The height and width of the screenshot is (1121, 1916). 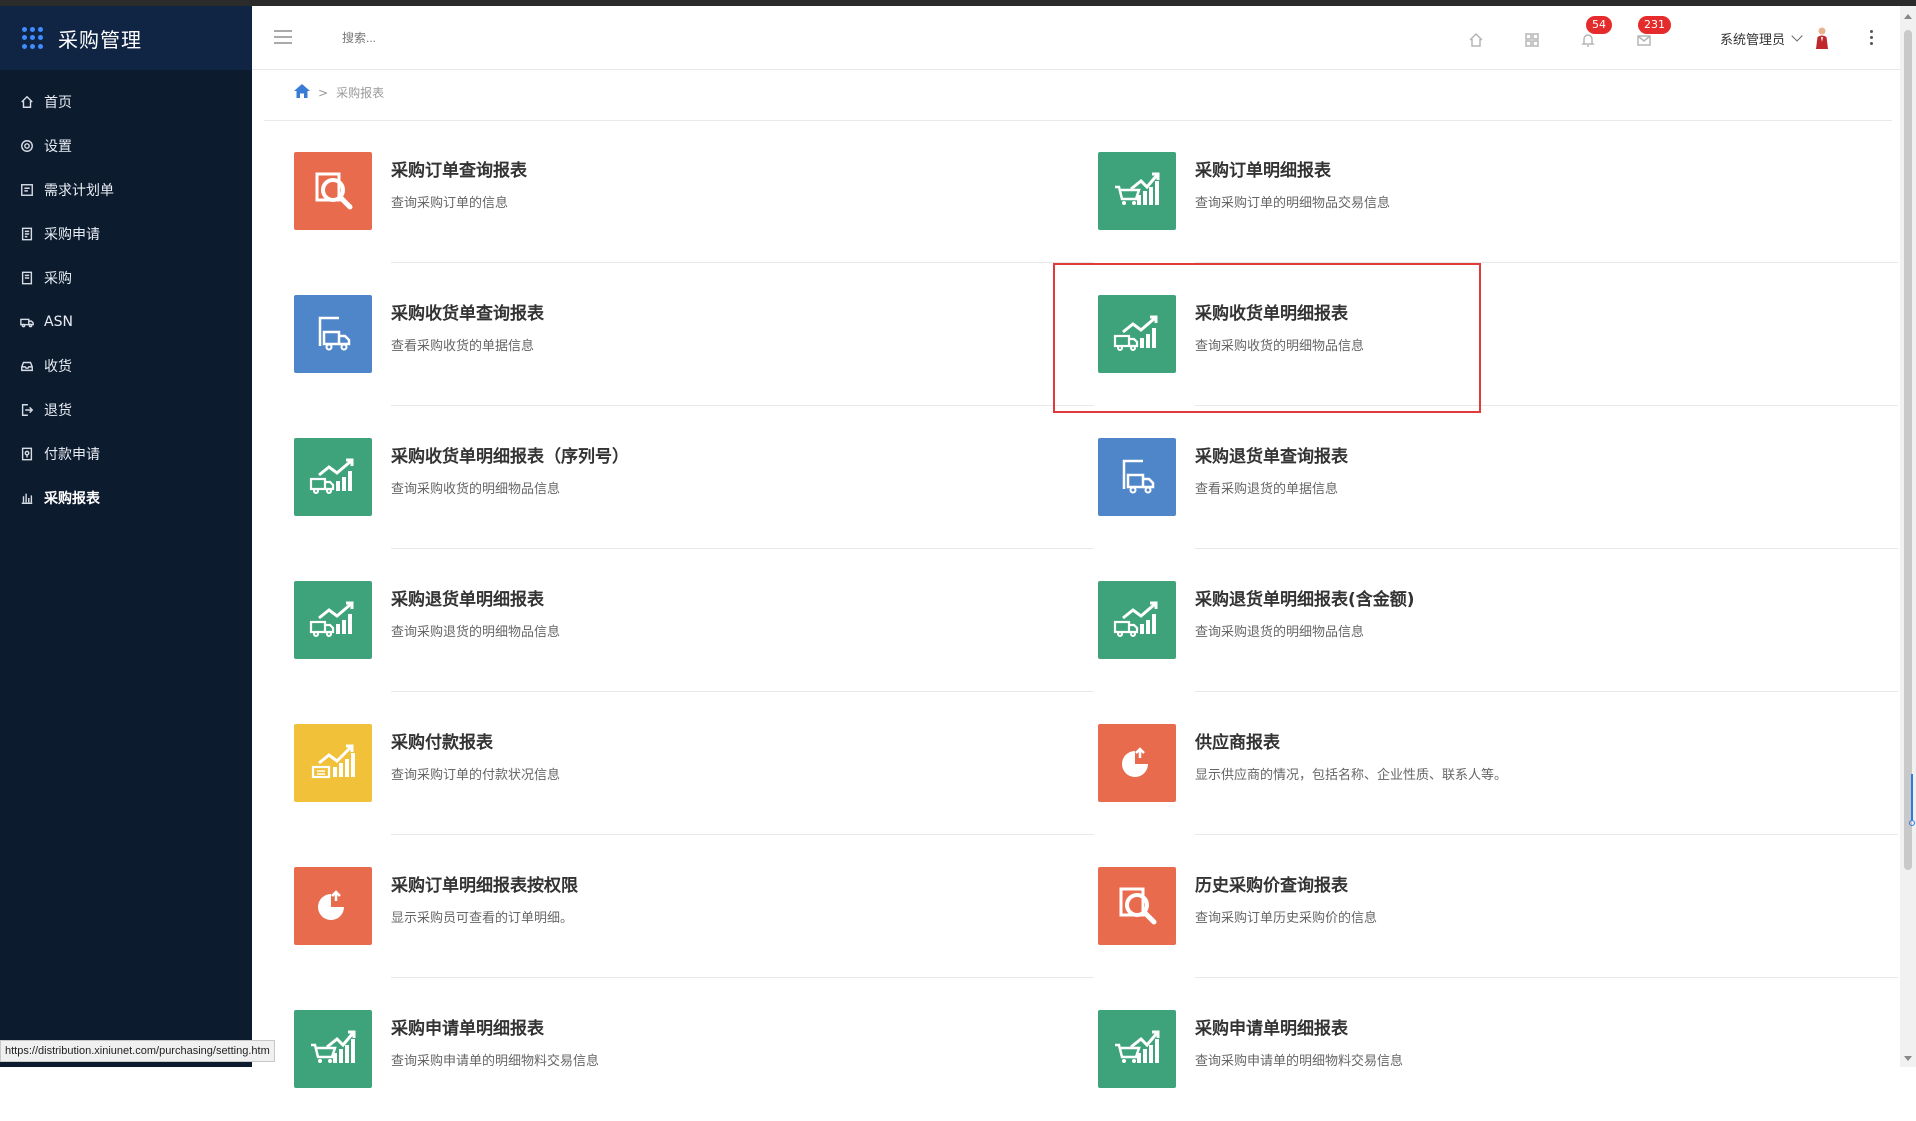 I want to click on sidebar-item-asn: ASN, so click(x=126, y=322).